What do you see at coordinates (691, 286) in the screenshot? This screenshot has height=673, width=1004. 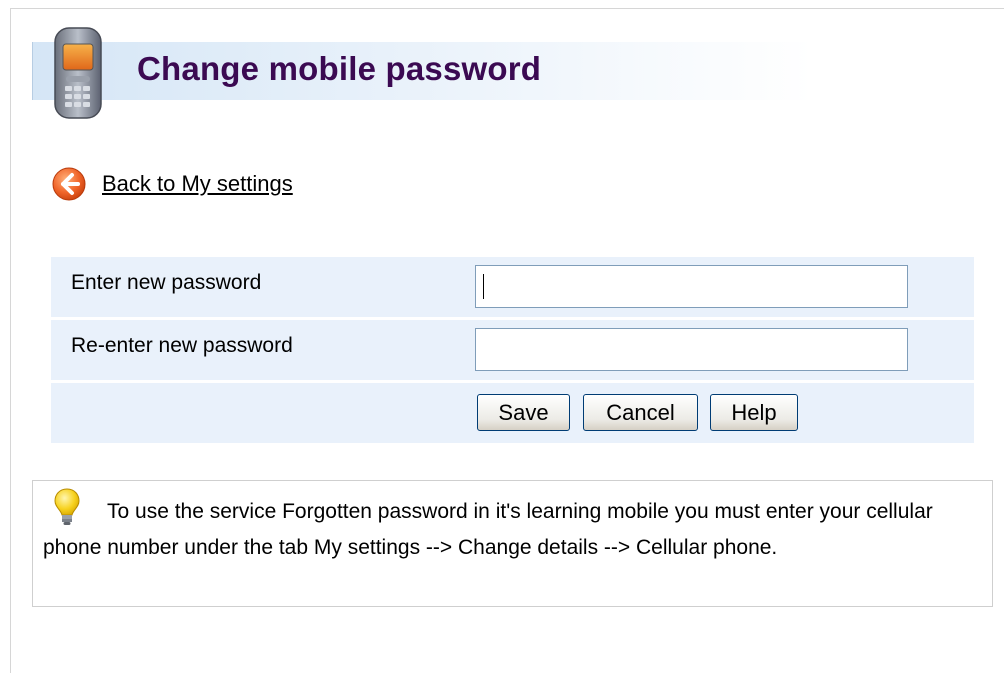 I see `new-password-input` at bounding box center [691, 286].